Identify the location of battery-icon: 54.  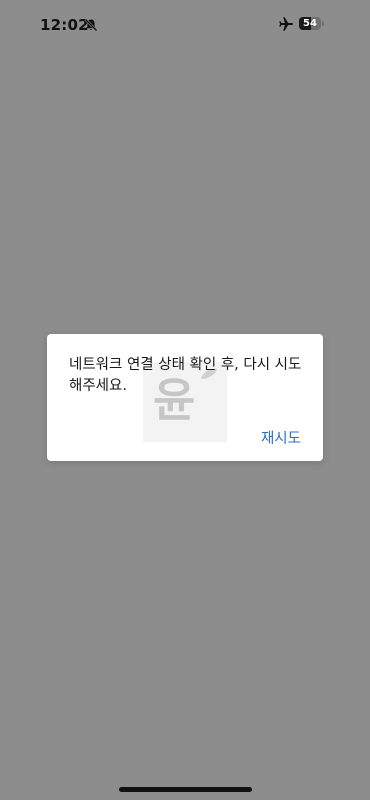
(312, 23).